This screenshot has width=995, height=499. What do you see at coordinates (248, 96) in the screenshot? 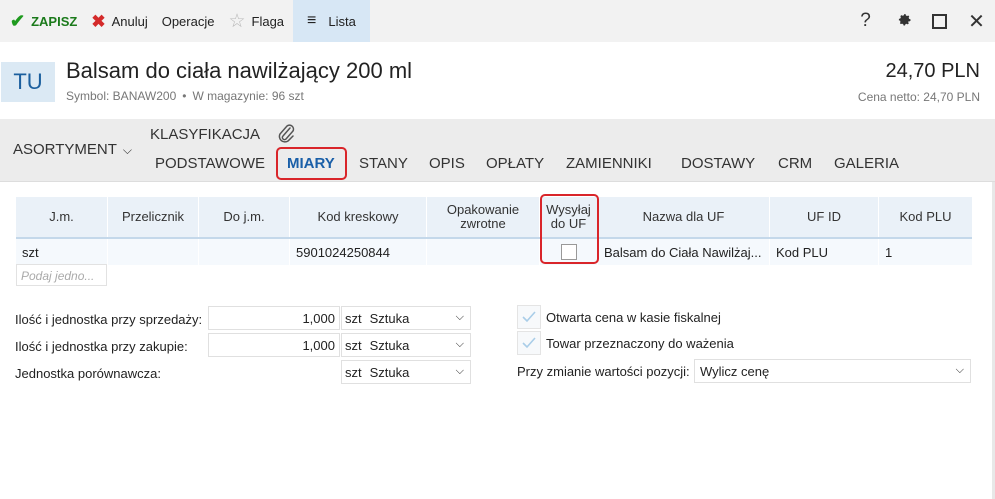
I see `product-stock: W magazynie: 96 szt` at bounding box center [248, 96].